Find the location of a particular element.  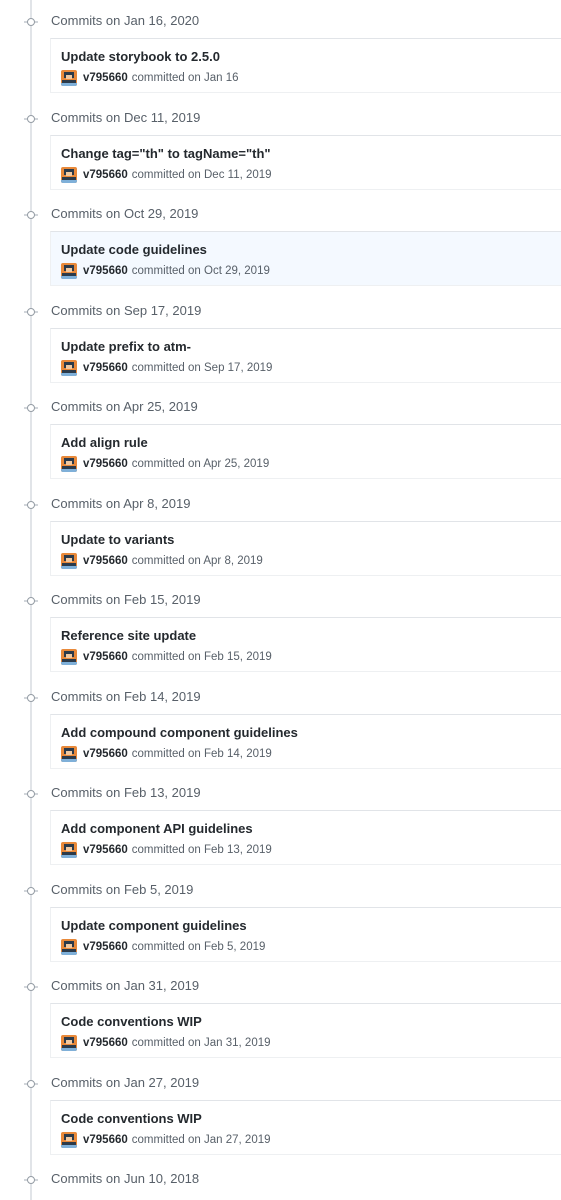

commit-meta: v795660 committed on Dec 11, 2019 is located at coordinates (166, 174).